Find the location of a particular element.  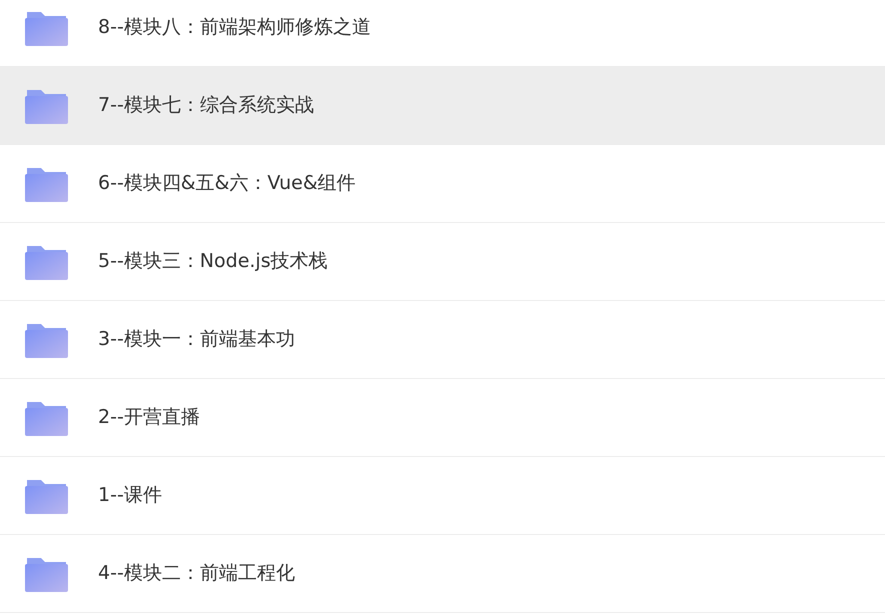

folder-name: 8--模块八：前端架构师修炼之道 is located at coordinates (234, 27).